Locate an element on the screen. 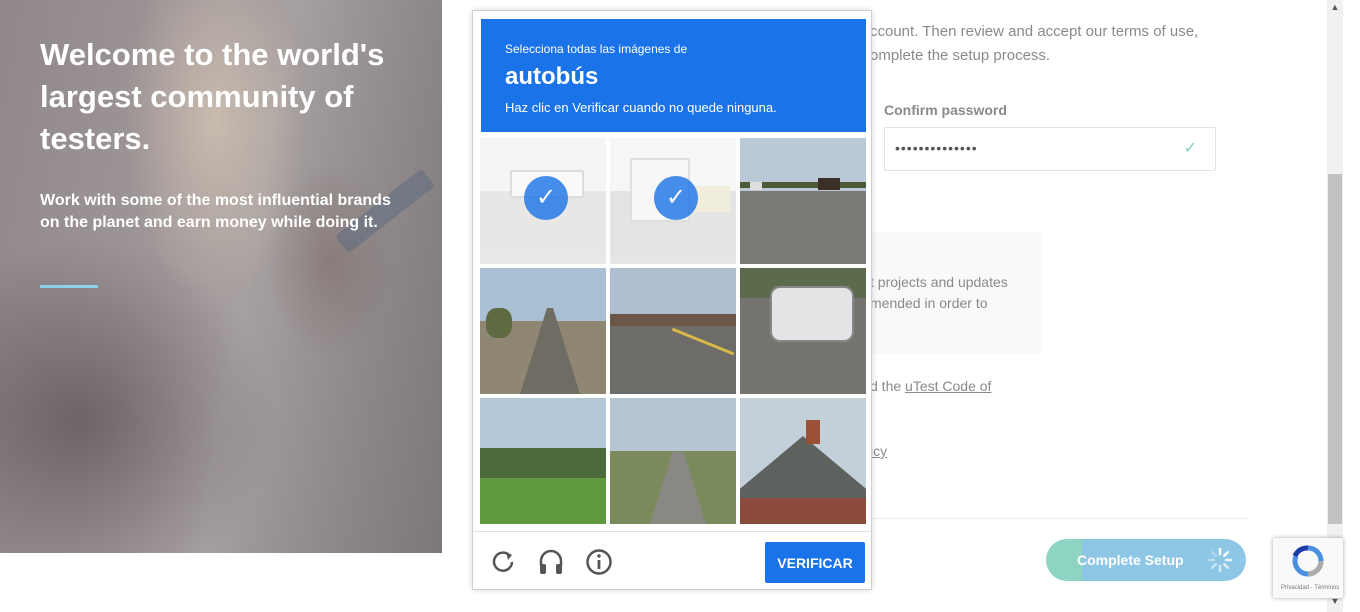 The image size is (1360, 612). terms-prefix: d the is located at coordinates (888, 386).